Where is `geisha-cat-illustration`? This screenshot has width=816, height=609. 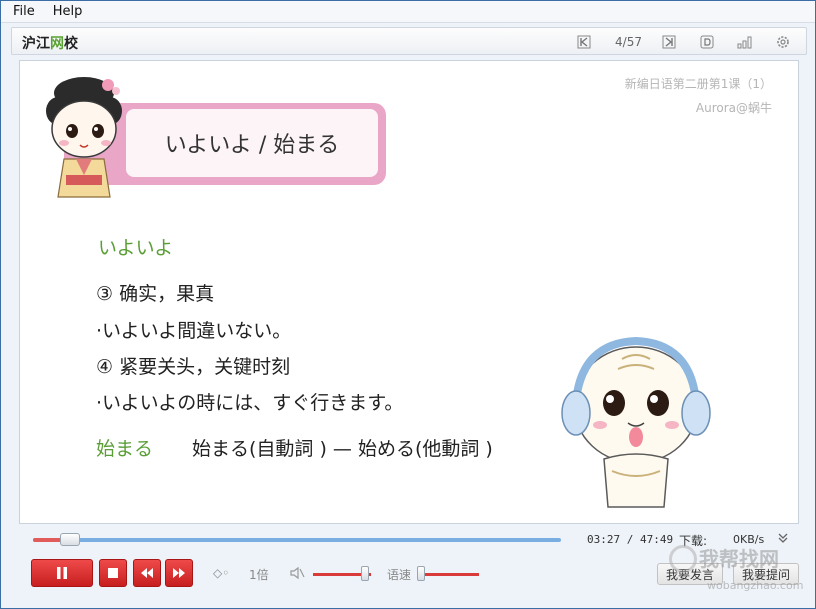
geisha-cat-illustration is located at coordinates (84, 137).